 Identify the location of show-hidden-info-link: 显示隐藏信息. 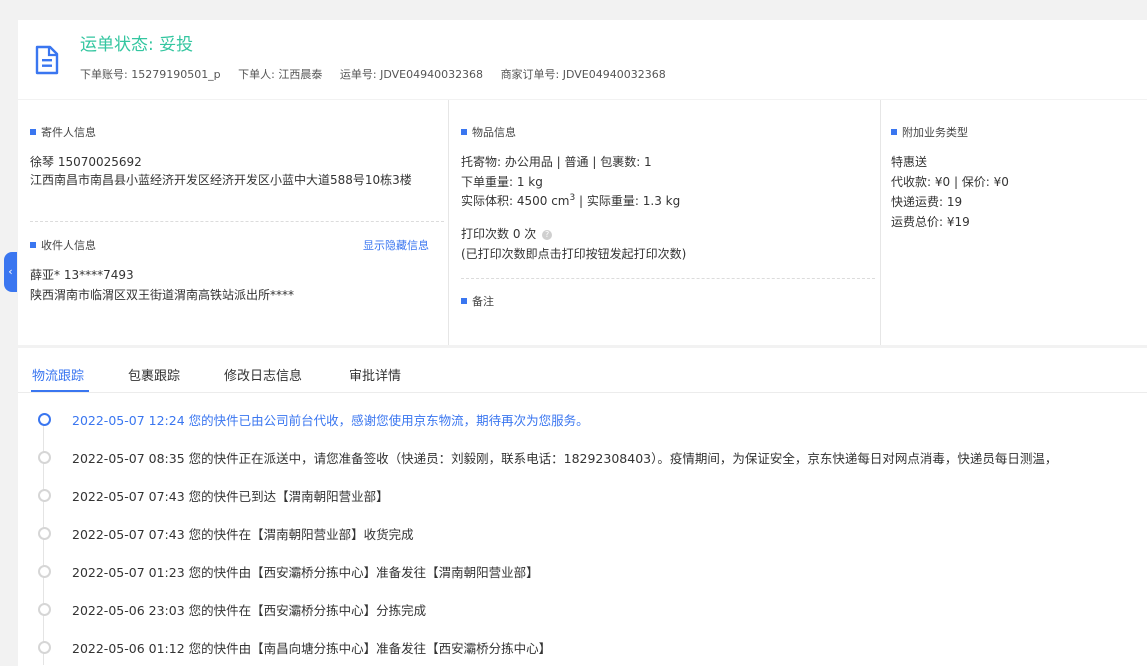
(396, 245).